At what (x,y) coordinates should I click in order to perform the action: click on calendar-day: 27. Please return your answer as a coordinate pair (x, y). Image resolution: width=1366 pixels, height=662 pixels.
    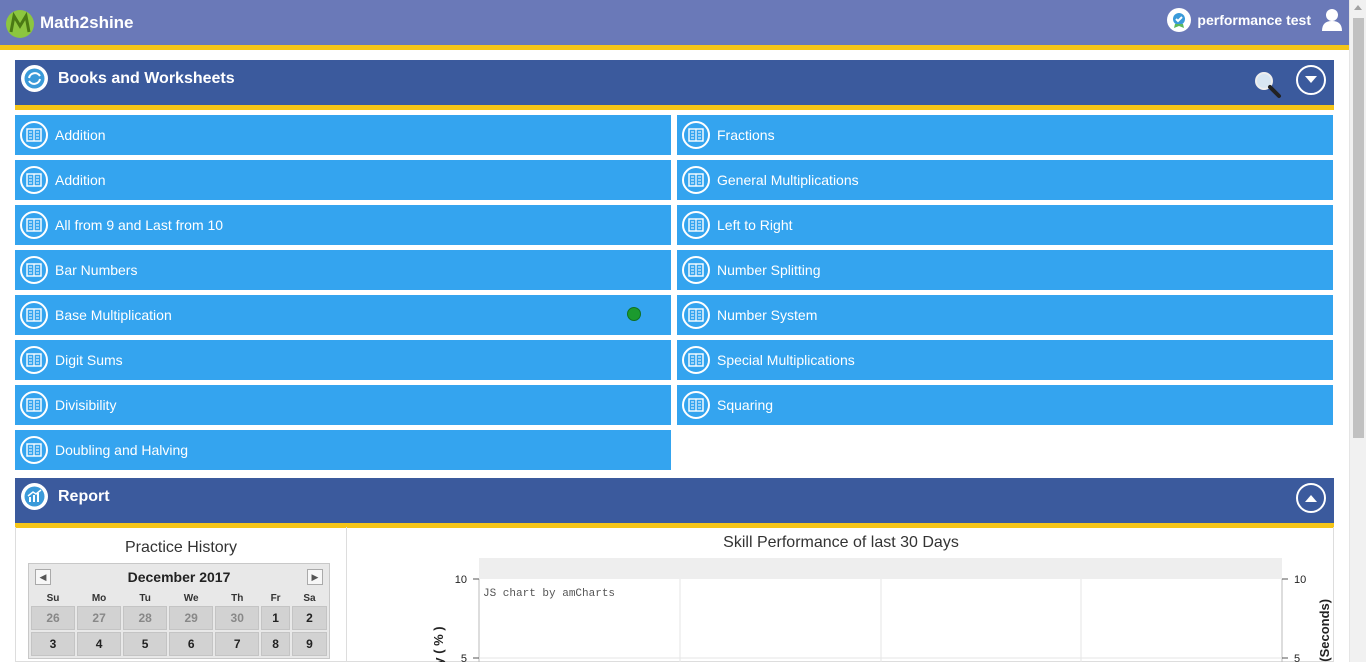
    Looking at the image, I should click on (99, 618).